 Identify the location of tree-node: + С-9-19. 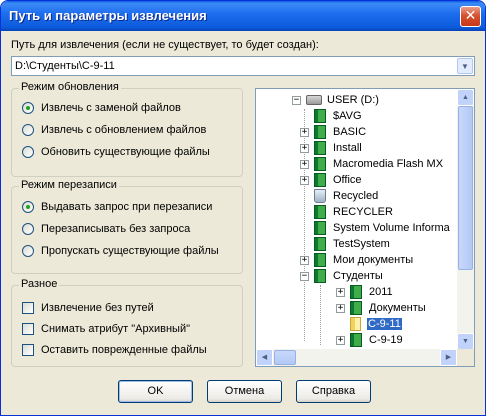
(370, 340).